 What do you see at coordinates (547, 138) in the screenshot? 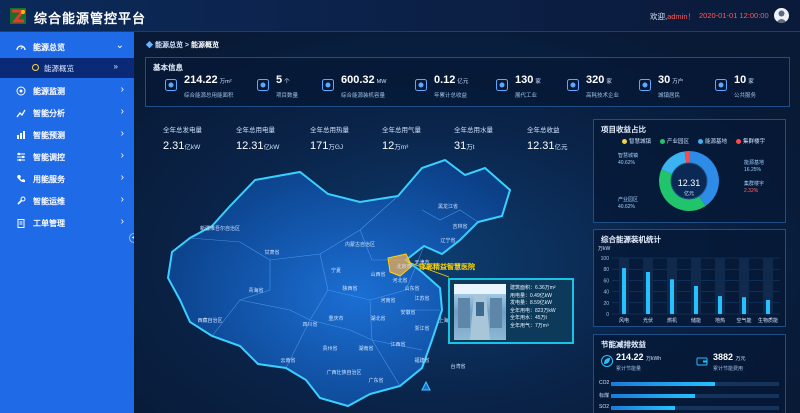
I see `annual-stat: 全年总收益 12.31亿元` at bounding box center [547, 138].